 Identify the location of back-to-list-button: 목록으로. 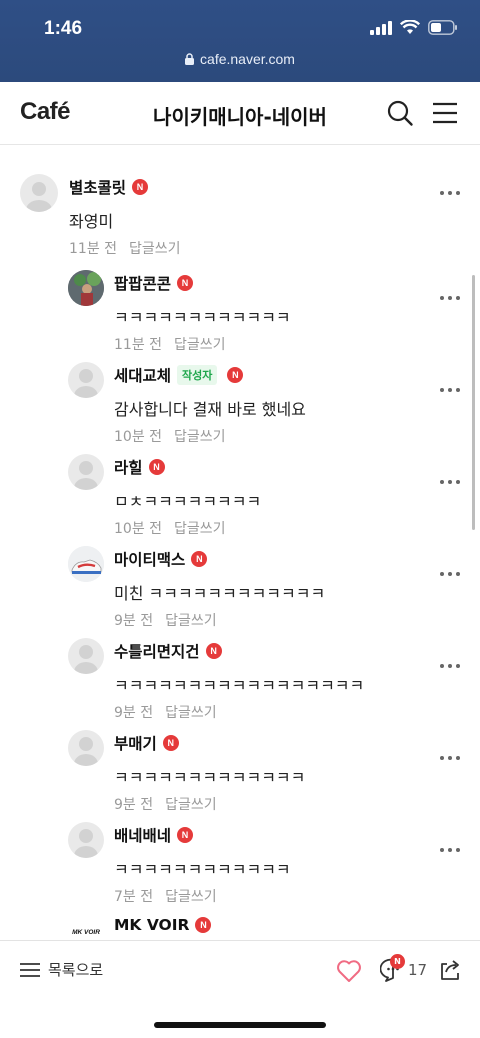
(61, 969).